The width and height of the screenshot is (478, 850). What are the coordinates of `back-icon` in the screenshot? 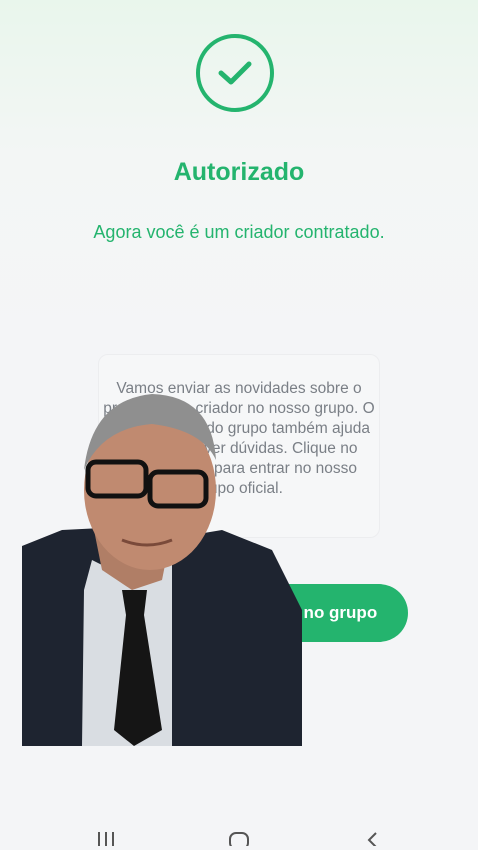 It's located at (373, 839).